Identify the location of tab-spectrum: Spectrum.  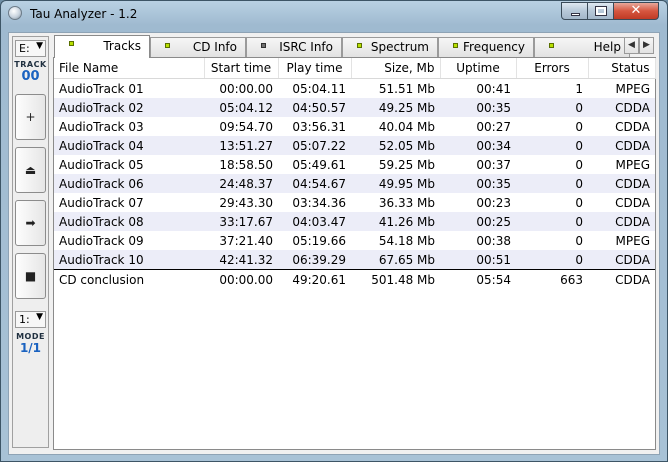
(390, 47).